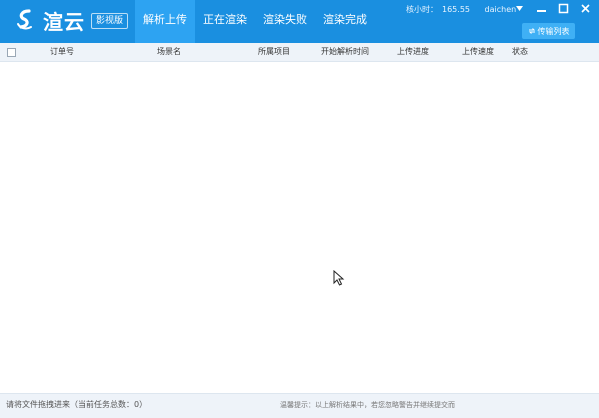  What do you see at coordinates (299, 52) in the screenshot?
I see `table-header: 订单号 场景名 所属项目 开始解析时间 上传进度 上传速度 状态` at bounding box center [299, 52].